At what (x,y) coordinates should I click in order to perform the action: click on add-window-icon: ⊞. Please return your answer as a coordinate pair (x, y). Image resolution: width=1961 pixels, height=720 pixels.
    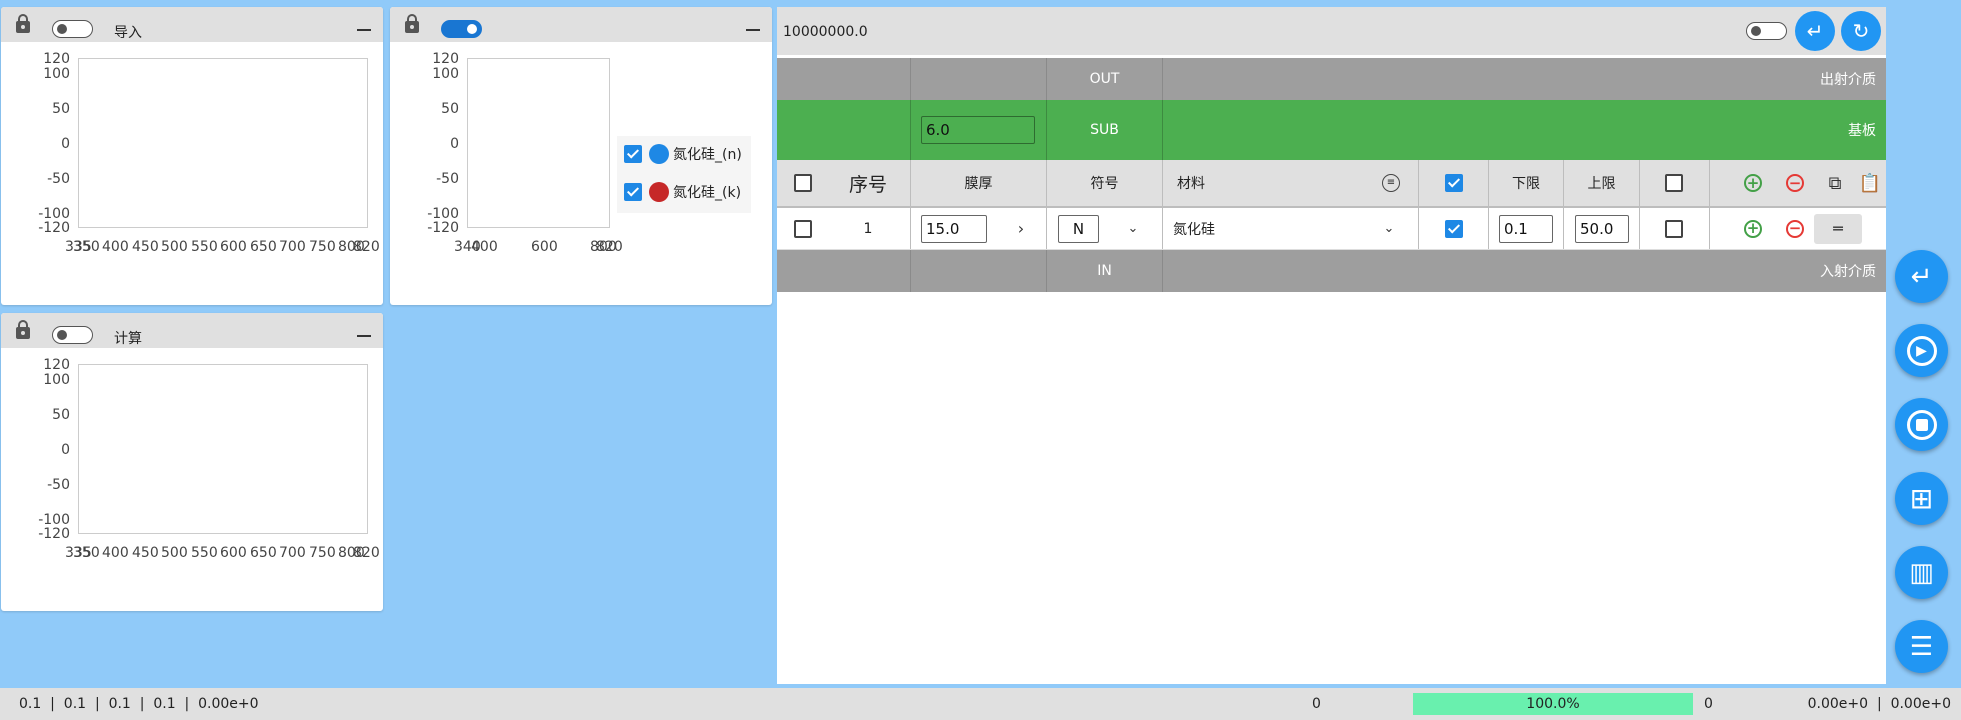
    Looking at the image, I should click on (1921, 498).